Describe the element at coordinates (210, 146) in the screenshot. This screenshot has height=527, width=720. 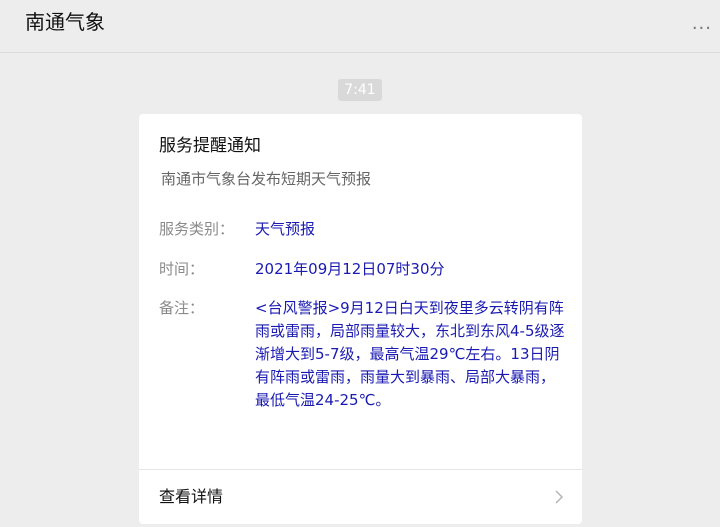
I see `card-title: 服务提醒通知` at that location.